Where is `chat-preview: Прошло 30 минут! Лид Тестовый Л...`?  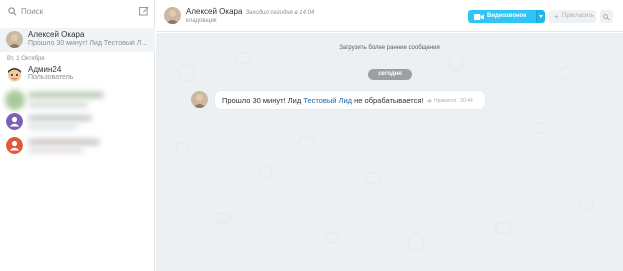
chat-preview: Прошло 30 минут! Лид Тестовый Л... is located at coordinates (88, 43).